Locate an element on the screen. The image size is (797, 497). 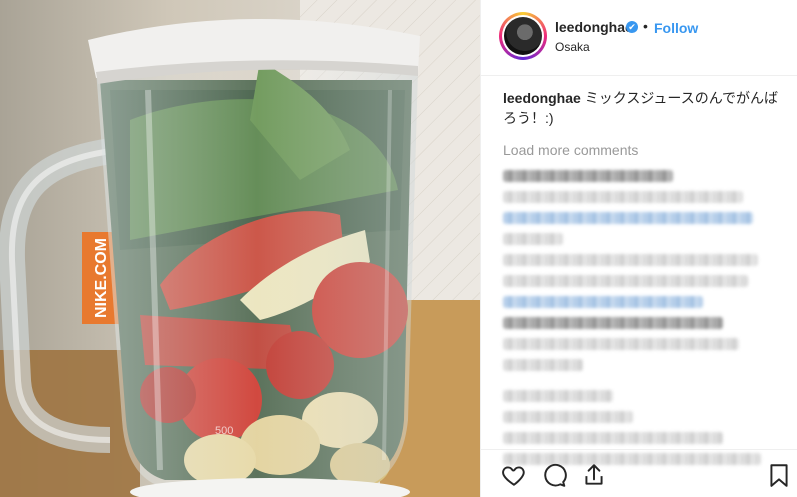
avatar-frame is located at coordinates (523, 36).